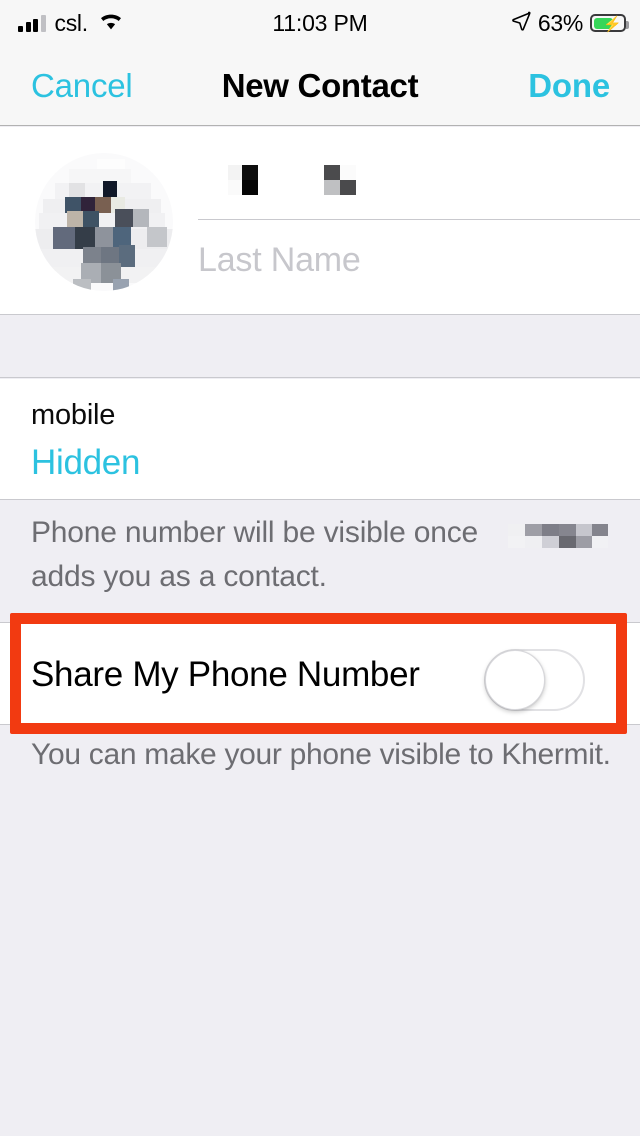 The image size is (640, 1136). I want to click on location-arrow-icon, so click(521, 23).